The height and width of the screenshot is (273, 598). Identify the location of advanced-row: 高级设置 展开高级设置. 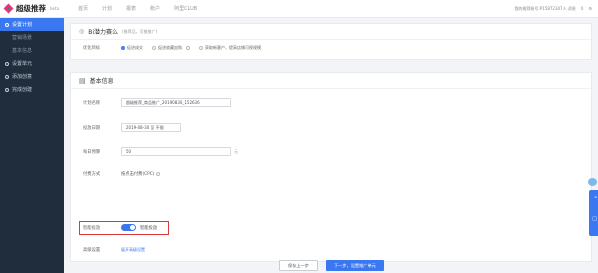
(114, 250).